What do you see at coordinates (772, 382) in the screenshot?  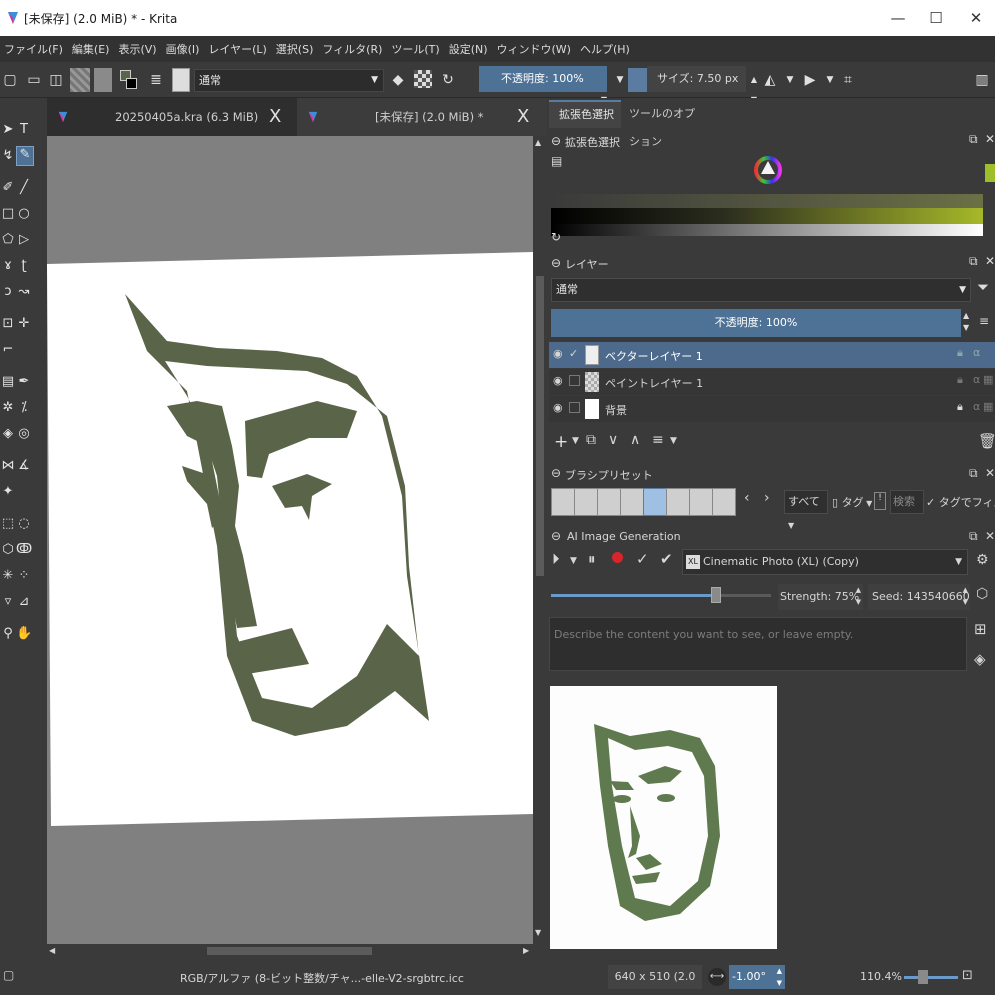 I see `layer-row: ◉ ペイントレイヤー 1 🔒︎ α ▦` at bounding box center [772, 382].